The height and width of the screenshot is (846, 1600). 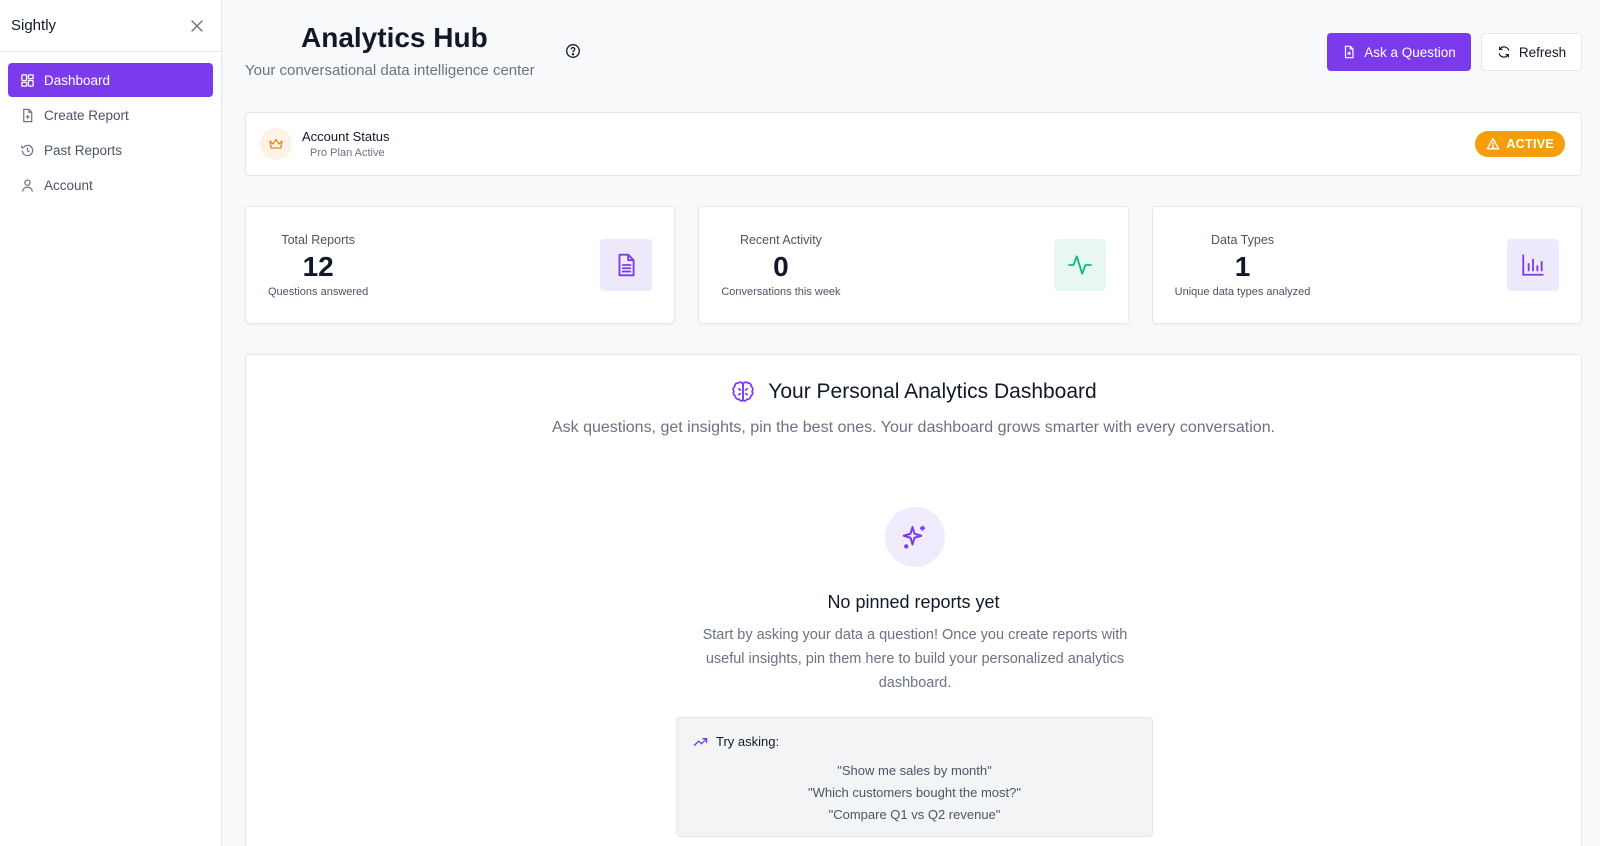 I want to click on account-status-text: Account Status Pro Plan Active, so click(x=345, y=144).